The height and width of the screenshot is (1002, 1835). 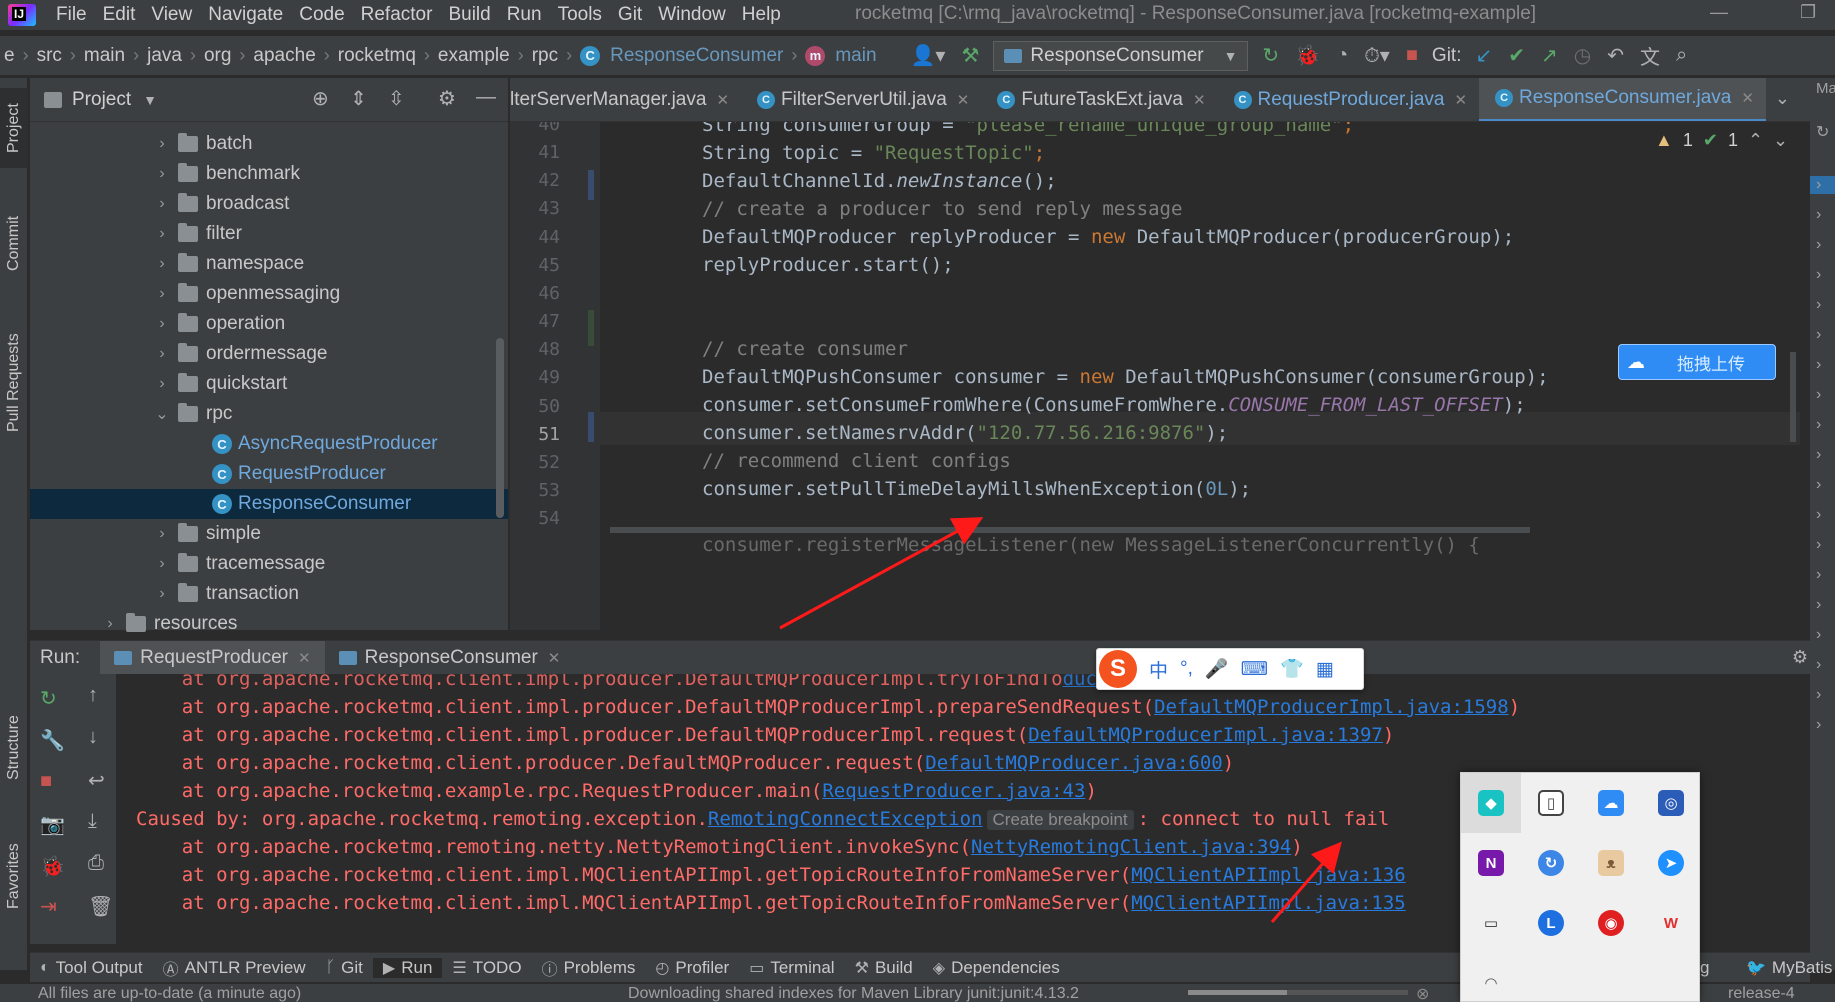 I want to click on menu-file: File, so click(x=71, y=15).